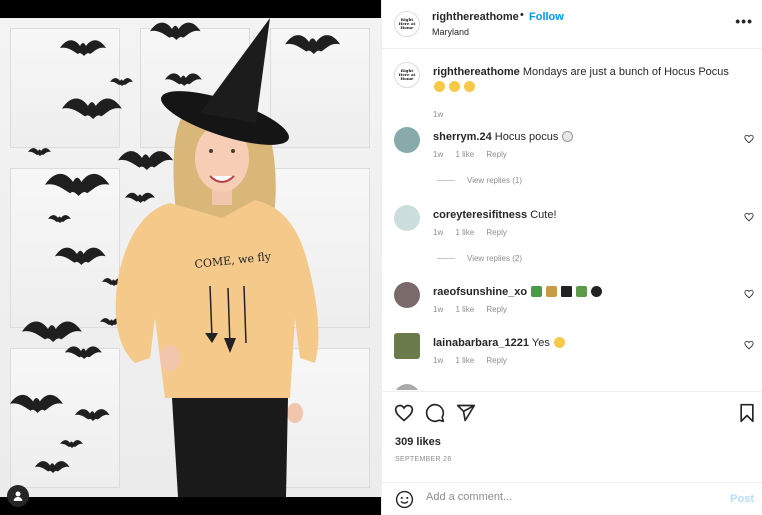  What do you see at coordinates (588, 215) in the screenshot?
I see `comment-text: coreyteresifitness Cute!` at bounding box center [588, 215].